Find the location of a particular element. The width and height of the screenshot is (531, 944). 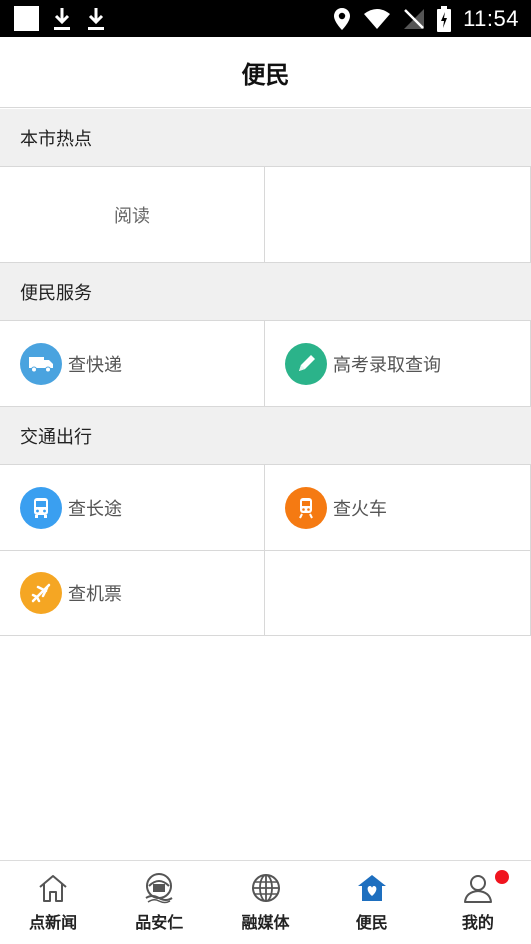

notification-square-icon is located at coordinates (26, 18).